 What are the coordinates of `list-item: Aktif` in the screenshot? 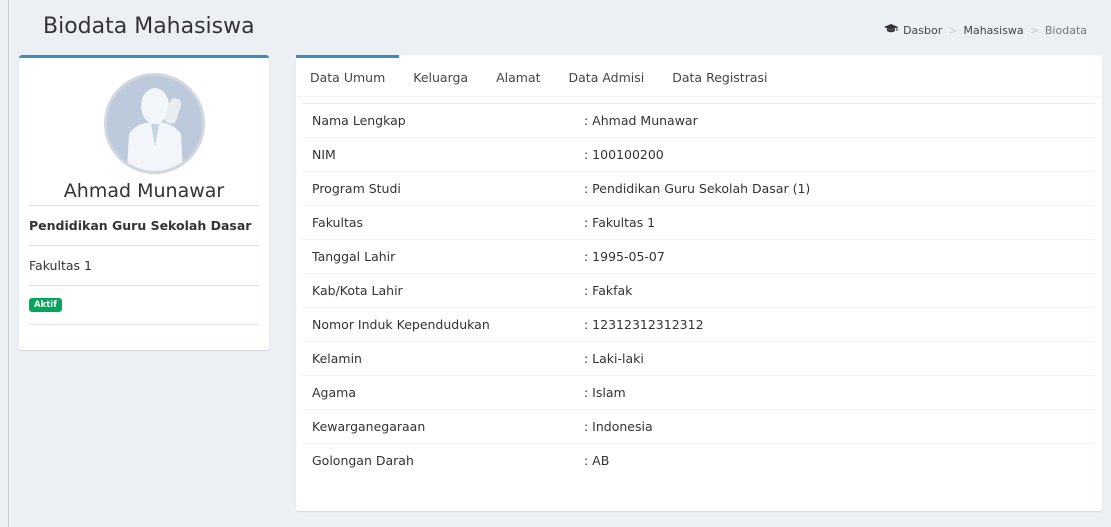 It's located at (144, 305).